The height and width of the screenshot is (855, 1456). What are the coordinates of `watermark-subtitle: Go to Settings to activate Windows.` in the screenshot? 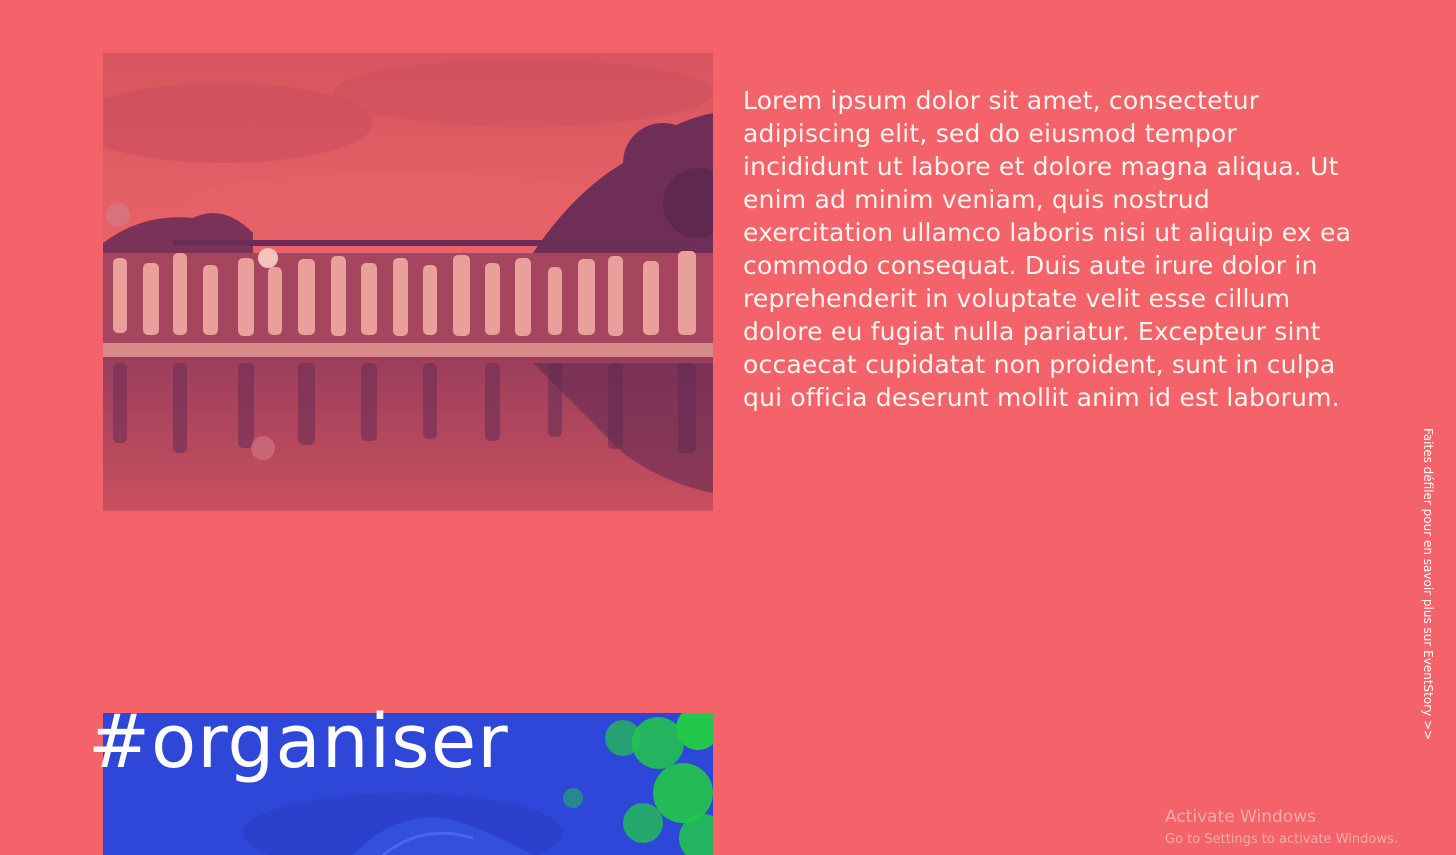 It's located at (1281, 839).